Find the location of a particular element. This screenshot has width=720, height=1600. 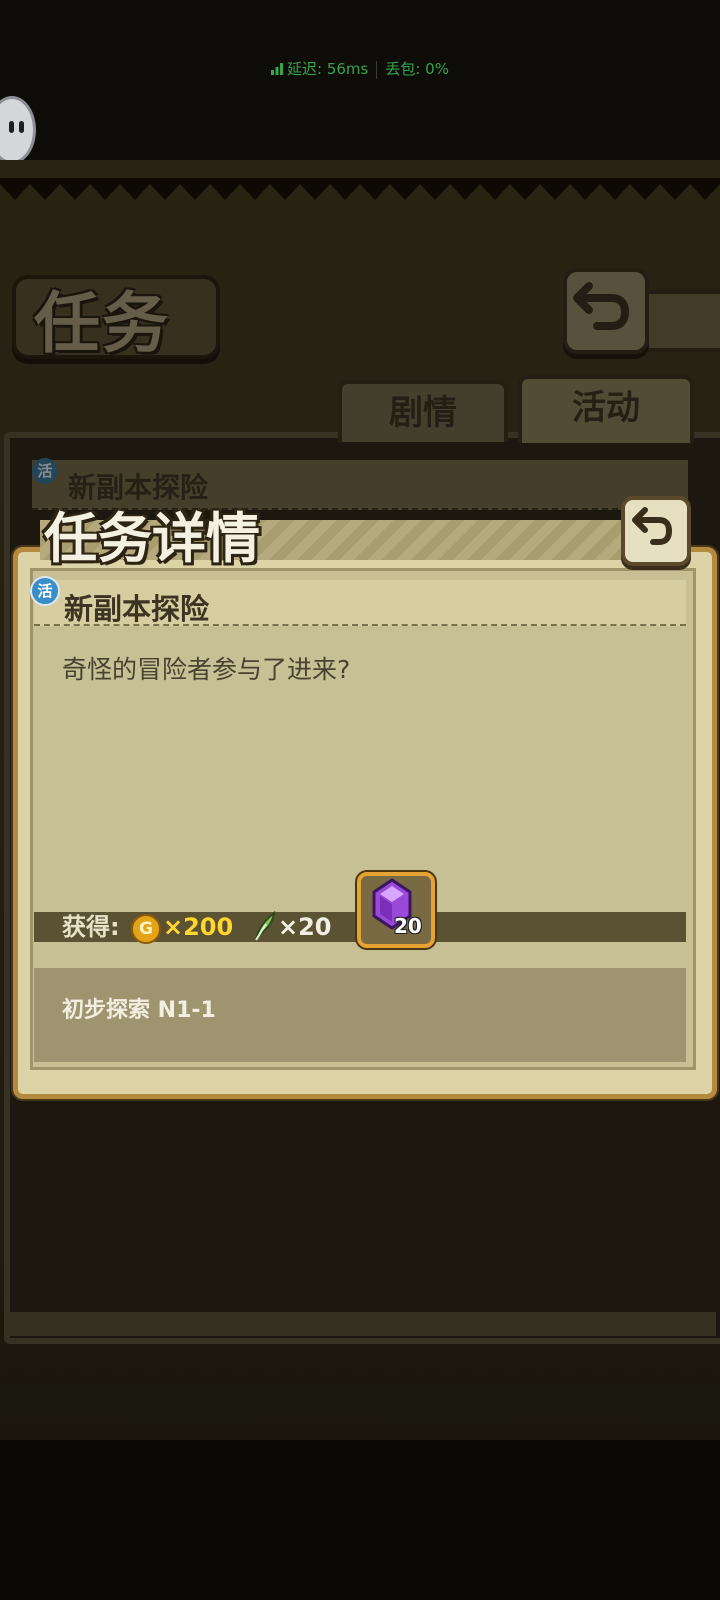

eye-left is located at coordinates (11, 127).